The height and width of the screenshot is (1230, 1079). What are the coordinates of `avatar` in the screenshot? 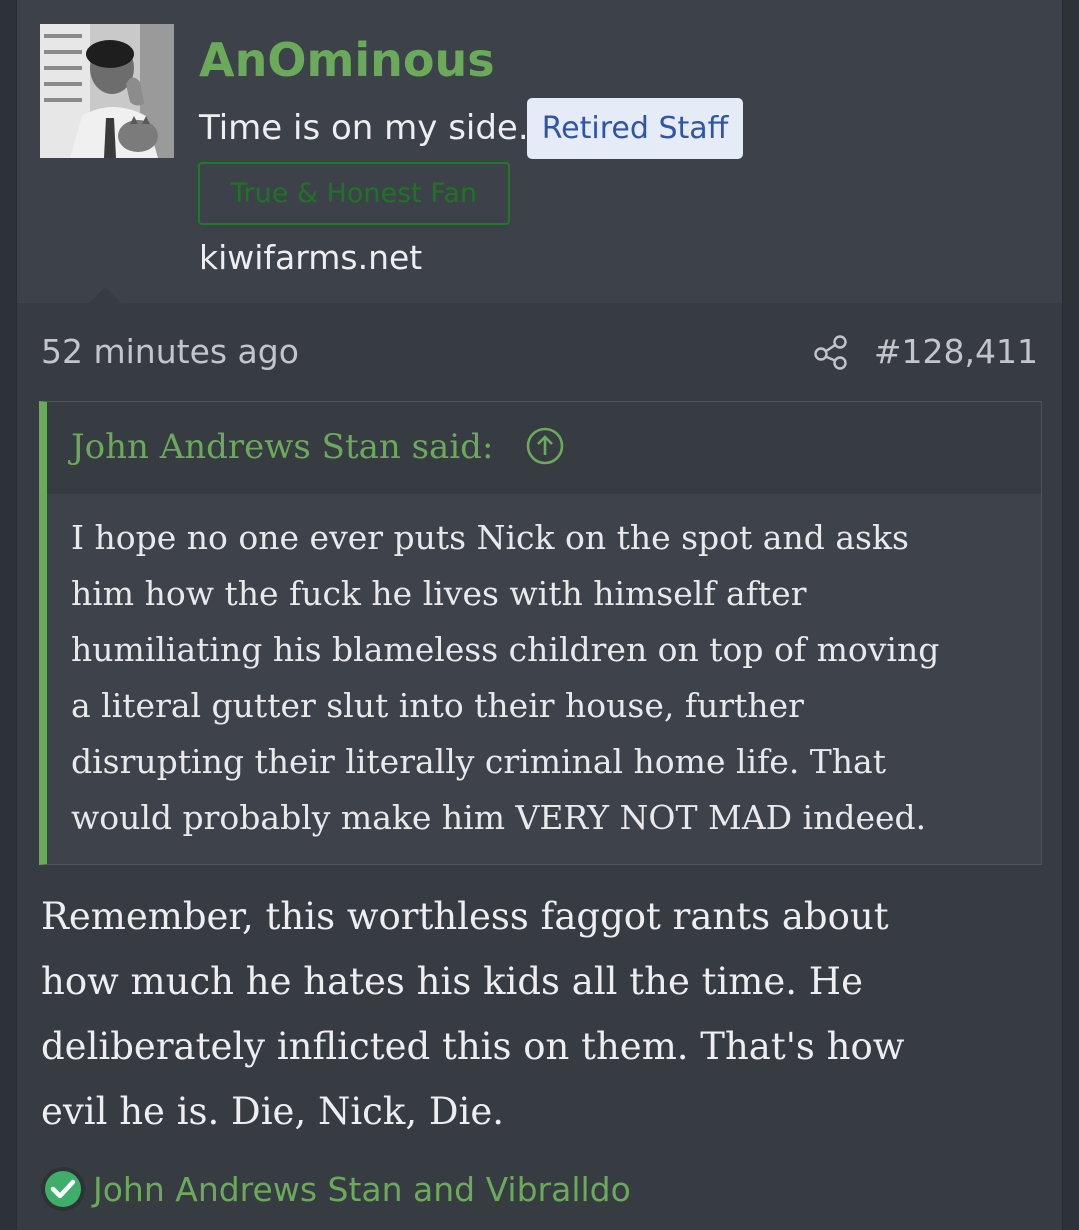 It's located at (107, 91).